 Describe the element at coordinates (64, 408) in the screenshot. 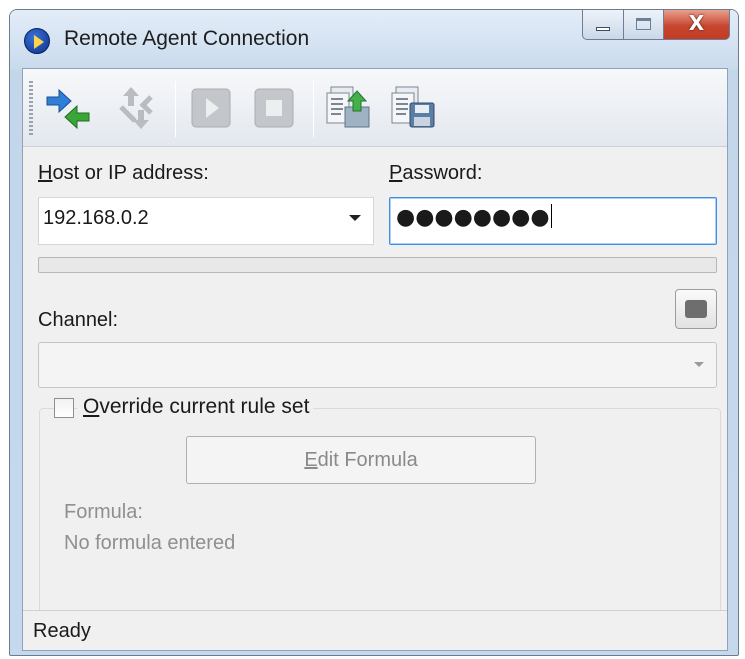

I see `override-checkbox` at that location.